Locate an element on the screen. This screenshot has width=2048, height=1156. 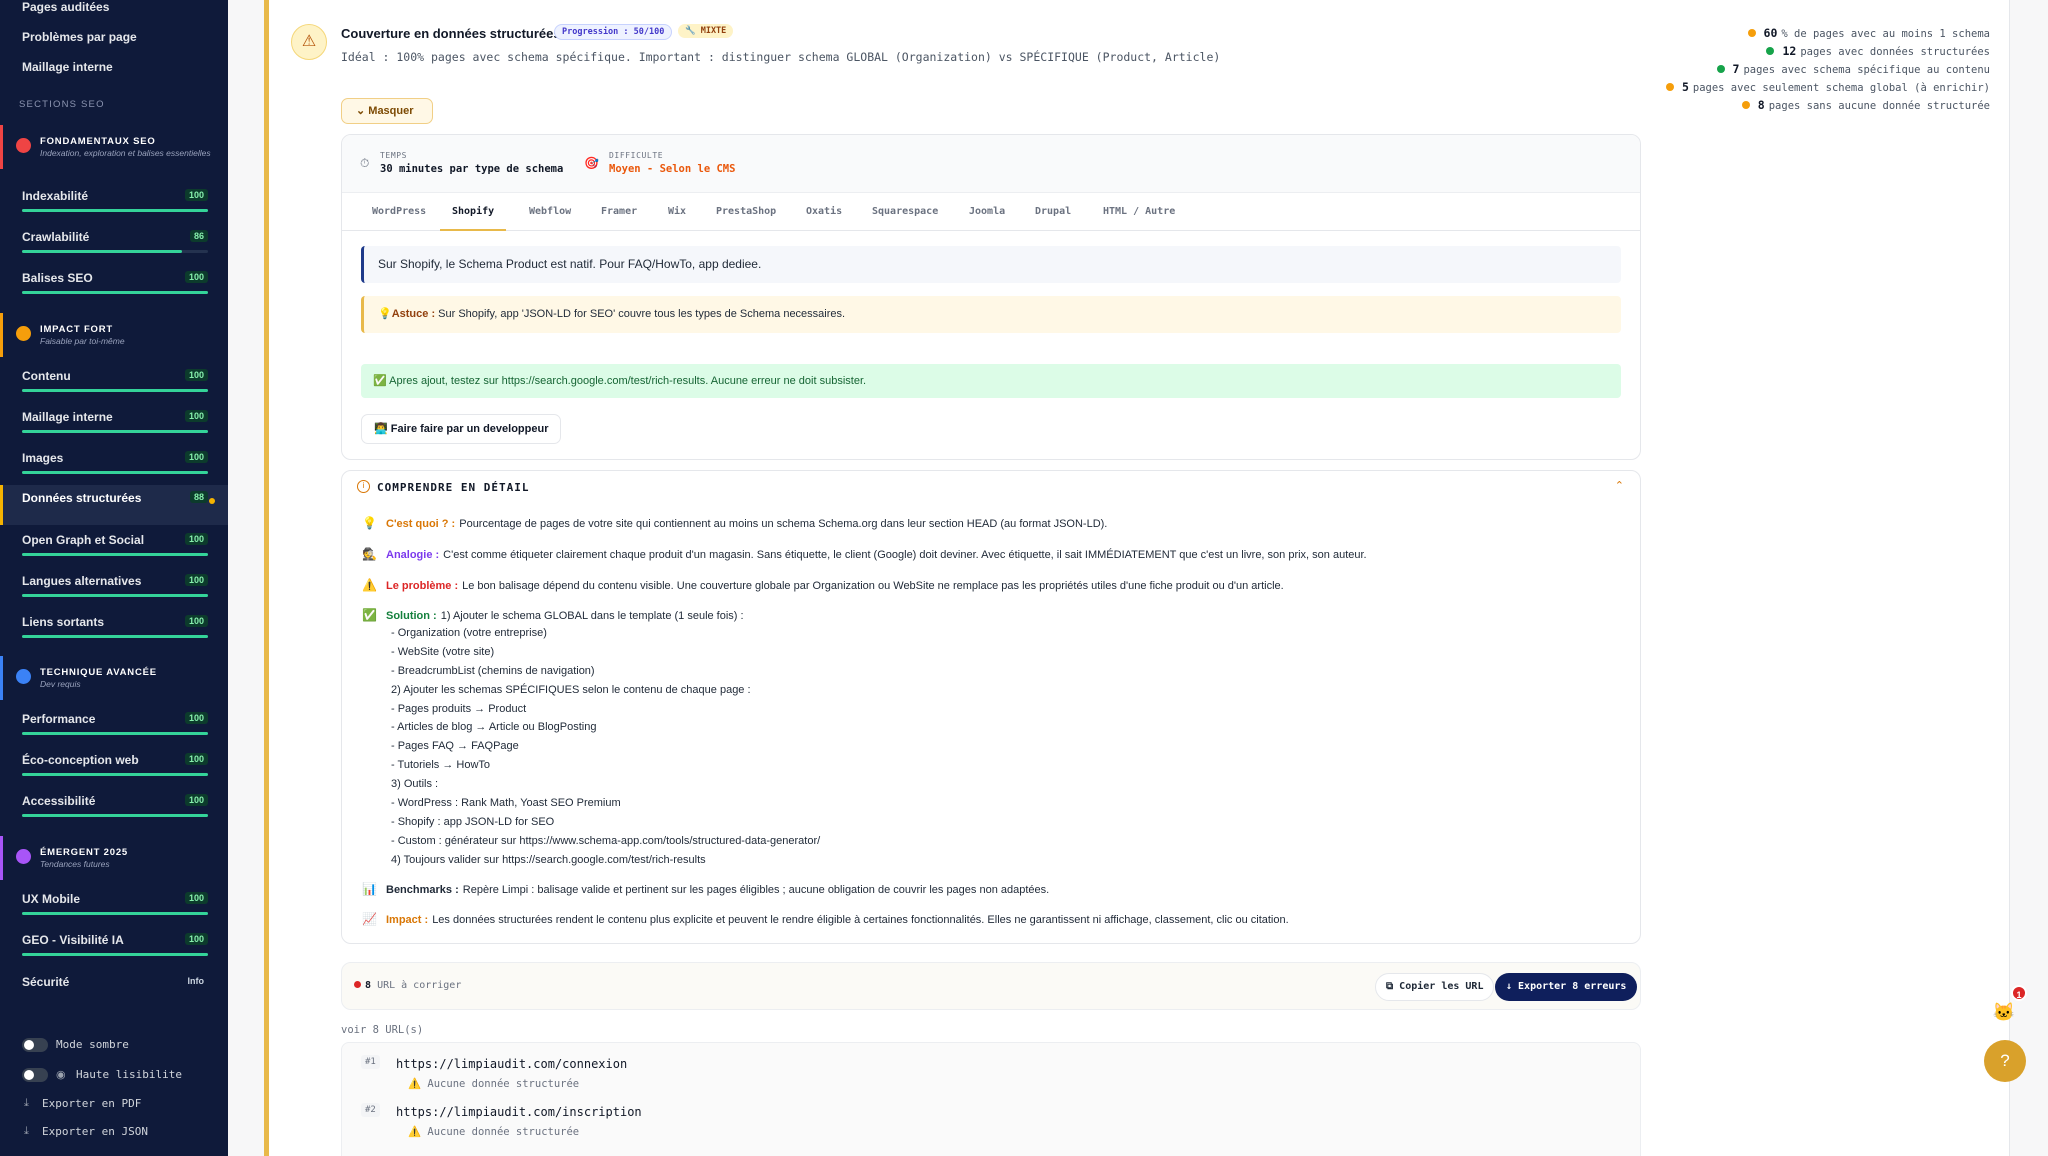
sidebar-link-pages-auditees: Pages auditées is located at coordinates (65, 7).